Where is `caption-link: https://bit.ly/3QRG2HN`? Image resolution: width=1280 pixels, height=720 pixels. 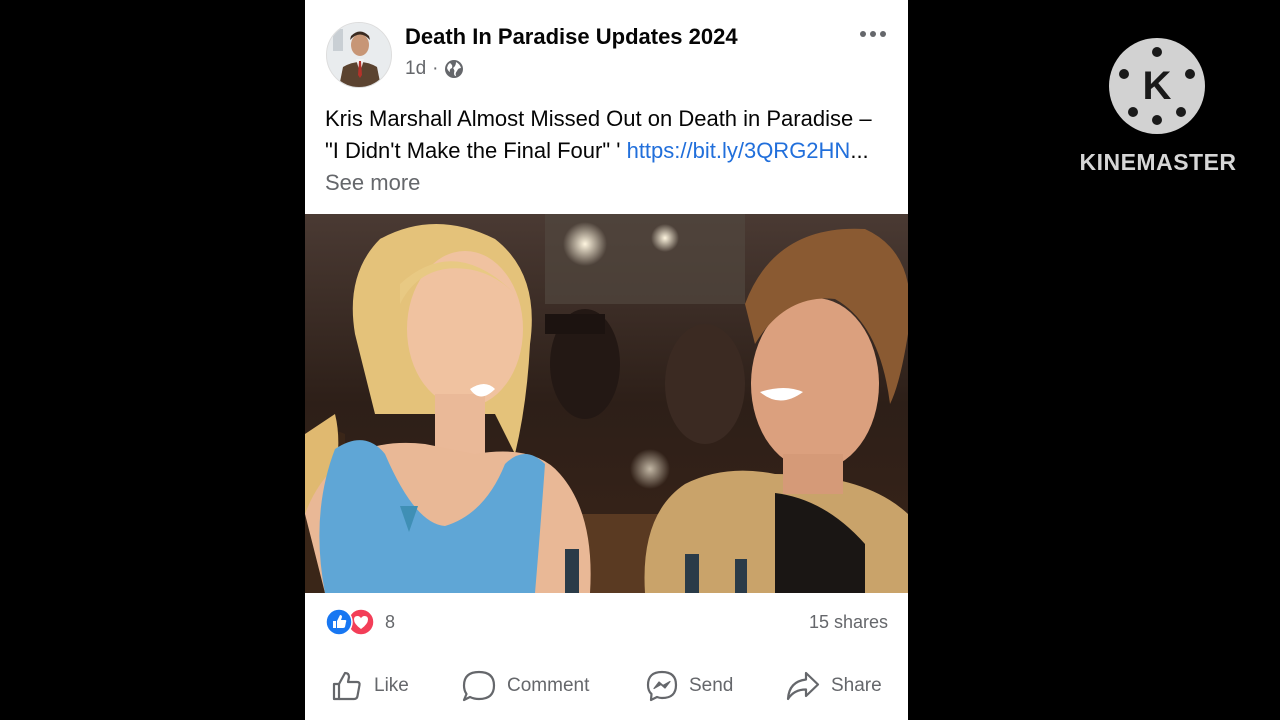 caption-link: https://bit.ly/3QRG2HN is located at coordinates (739, 150).